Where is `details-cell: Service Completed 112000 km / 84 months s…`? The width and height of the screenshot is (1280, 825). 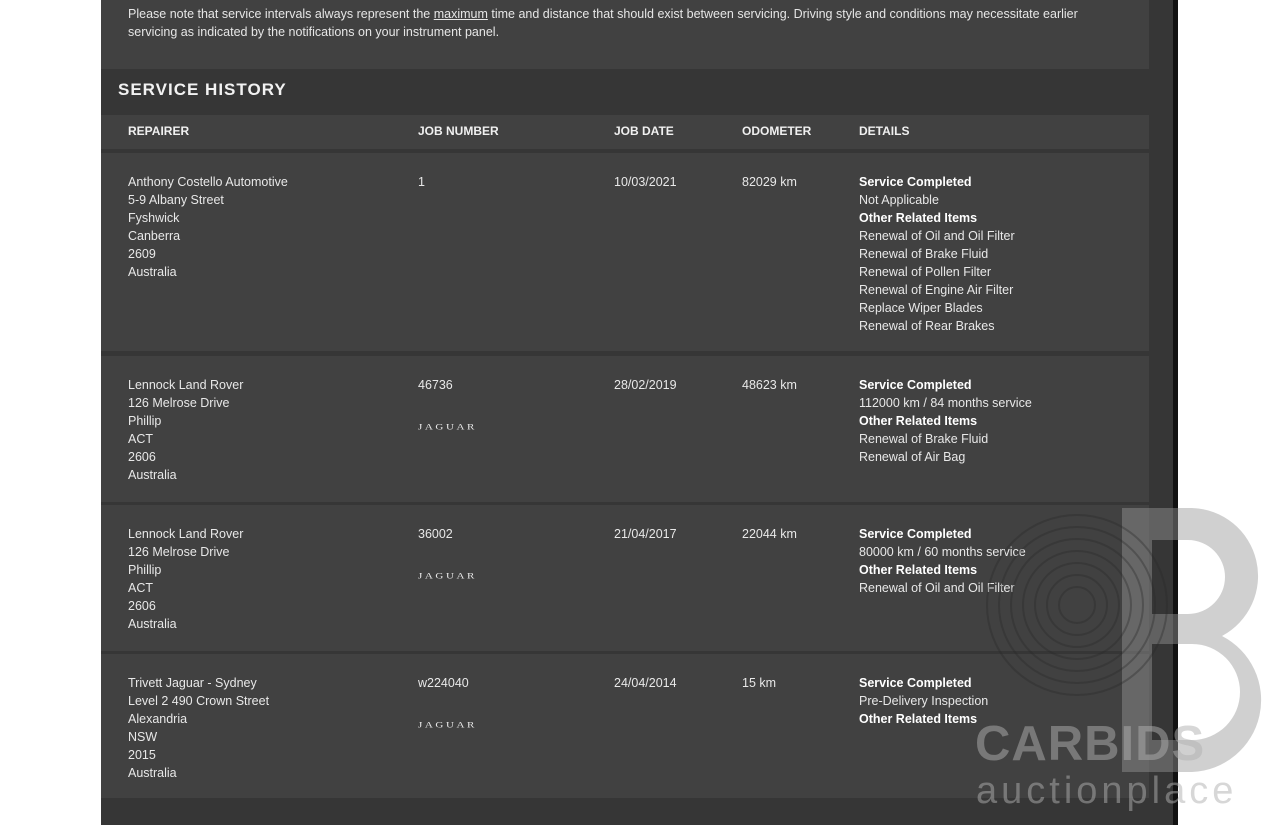
details-cell: Service Completed 112000 km / 84 months s… is located at coordinates (945, 421).